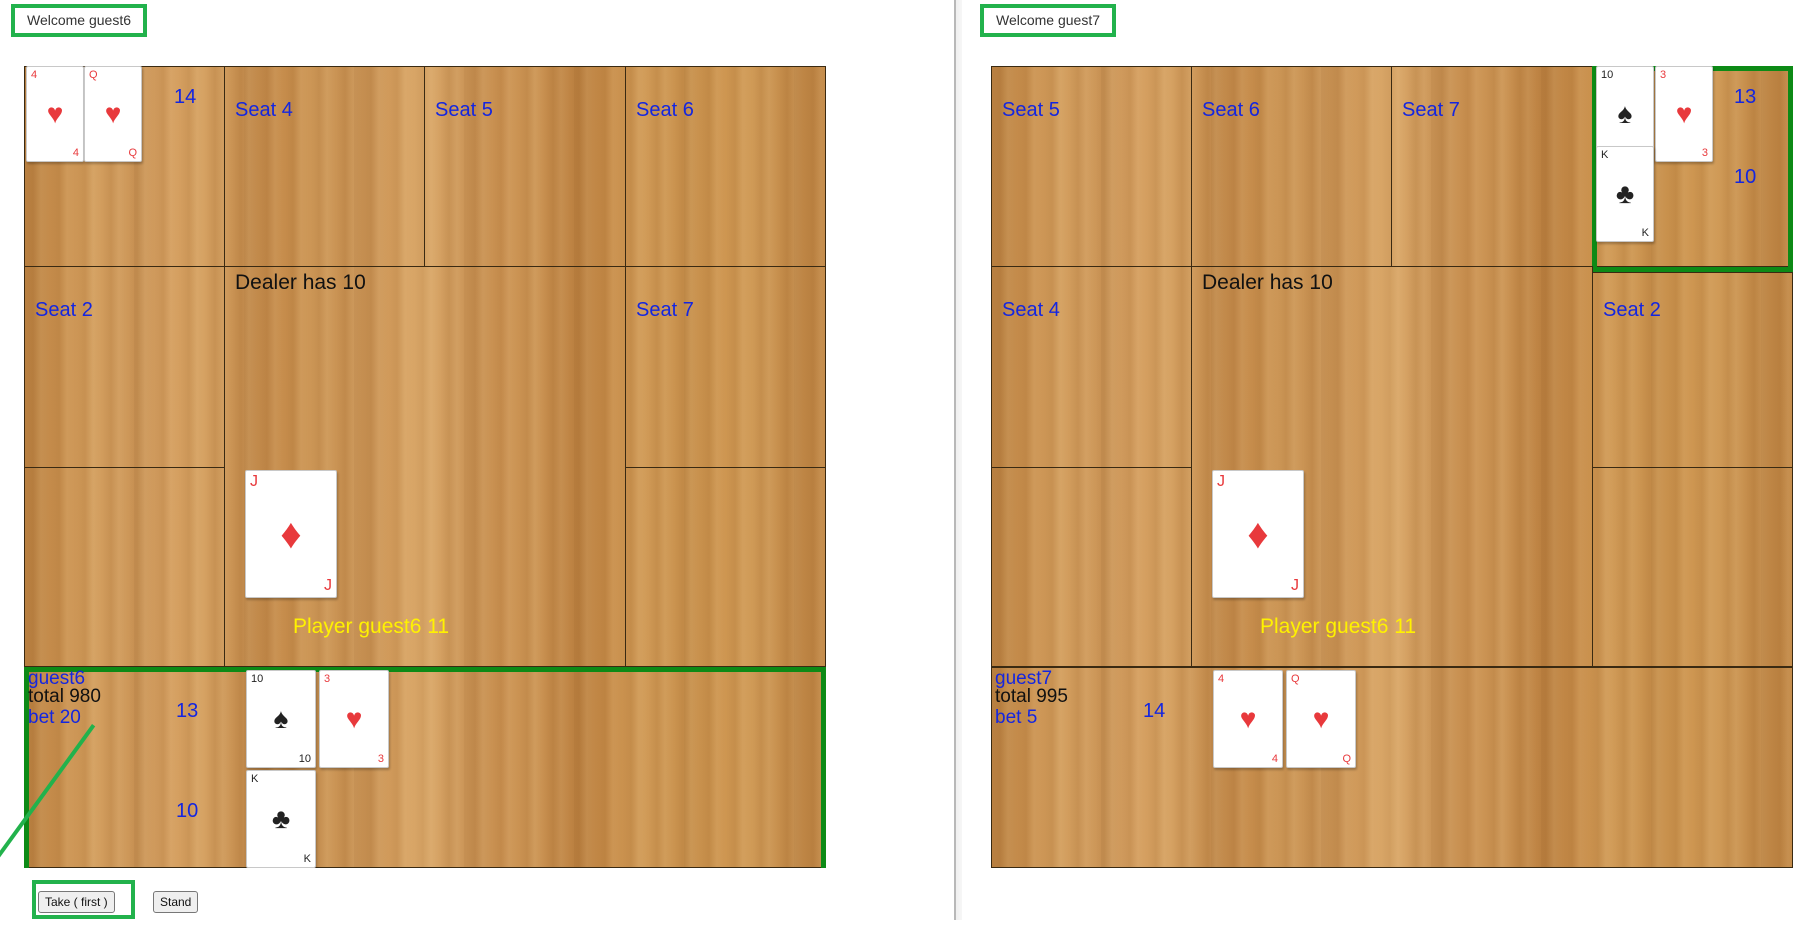 This screenshot has height=932, width=1798. Describe the element at coordinates (176, 902) in the screenshot. I see `stand-button: Stand` at that location.